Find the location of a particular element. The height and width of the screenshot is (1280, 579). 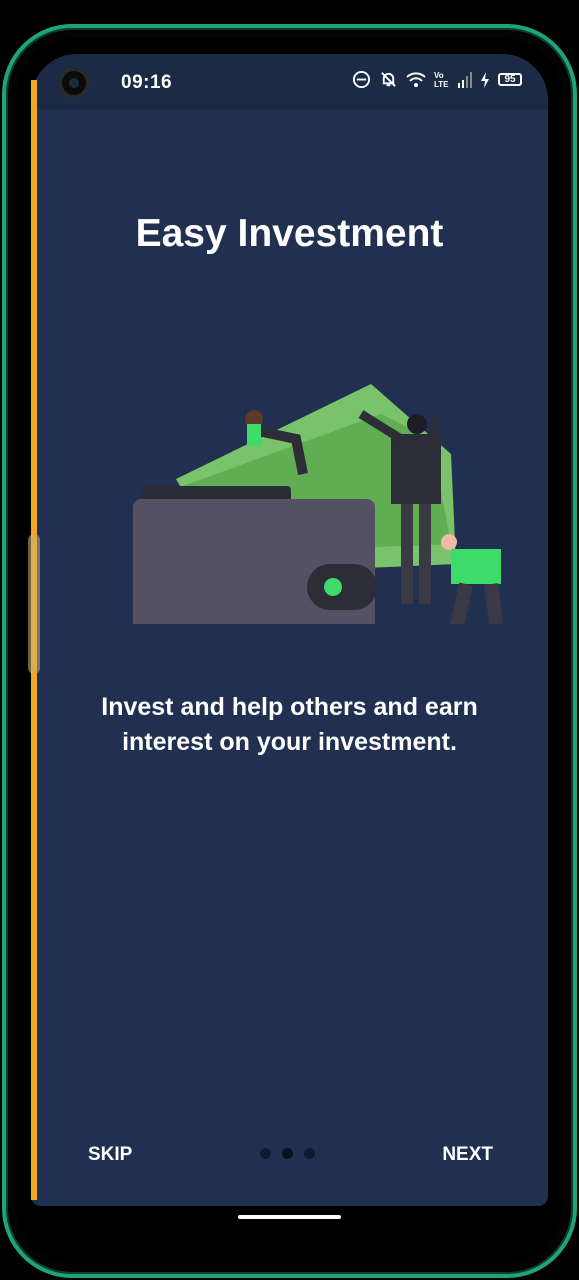

status-icons: Vo LTE 95 is located at coordinates (437, 79).